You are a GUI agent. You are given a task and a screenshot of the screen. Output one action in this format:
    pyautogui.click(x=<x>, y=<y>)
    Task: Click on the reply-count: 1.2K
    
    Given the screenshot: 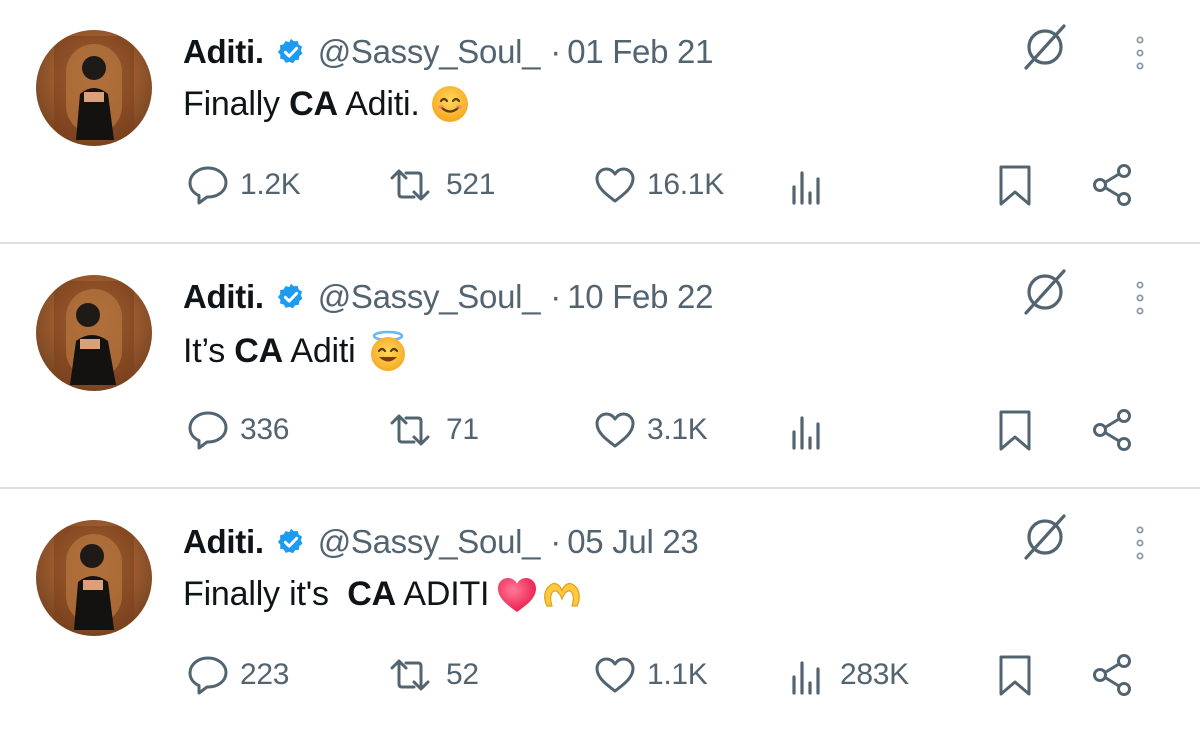 What is the action you would take?
    pyautogui.click(x=270, y=184)
    